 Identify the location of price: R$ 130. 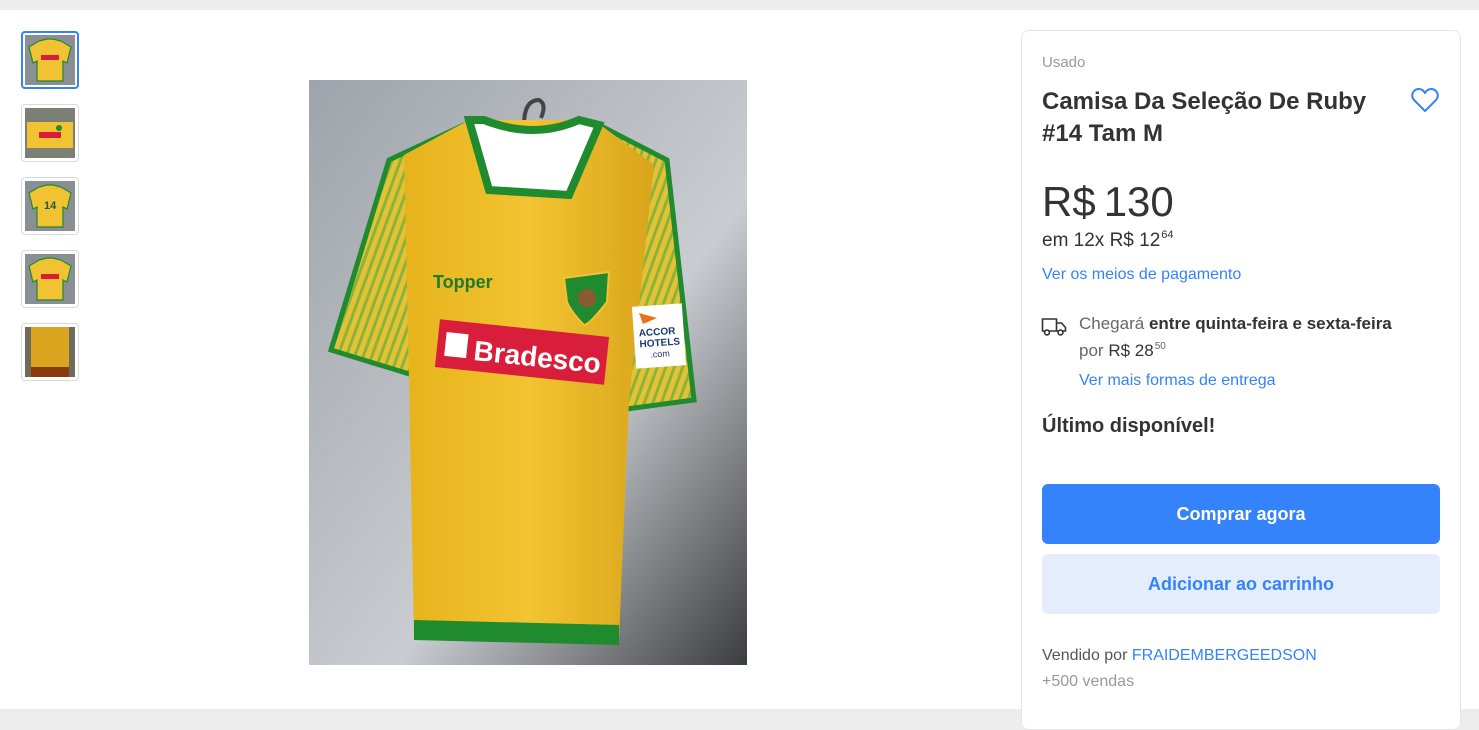
(1108, 202).